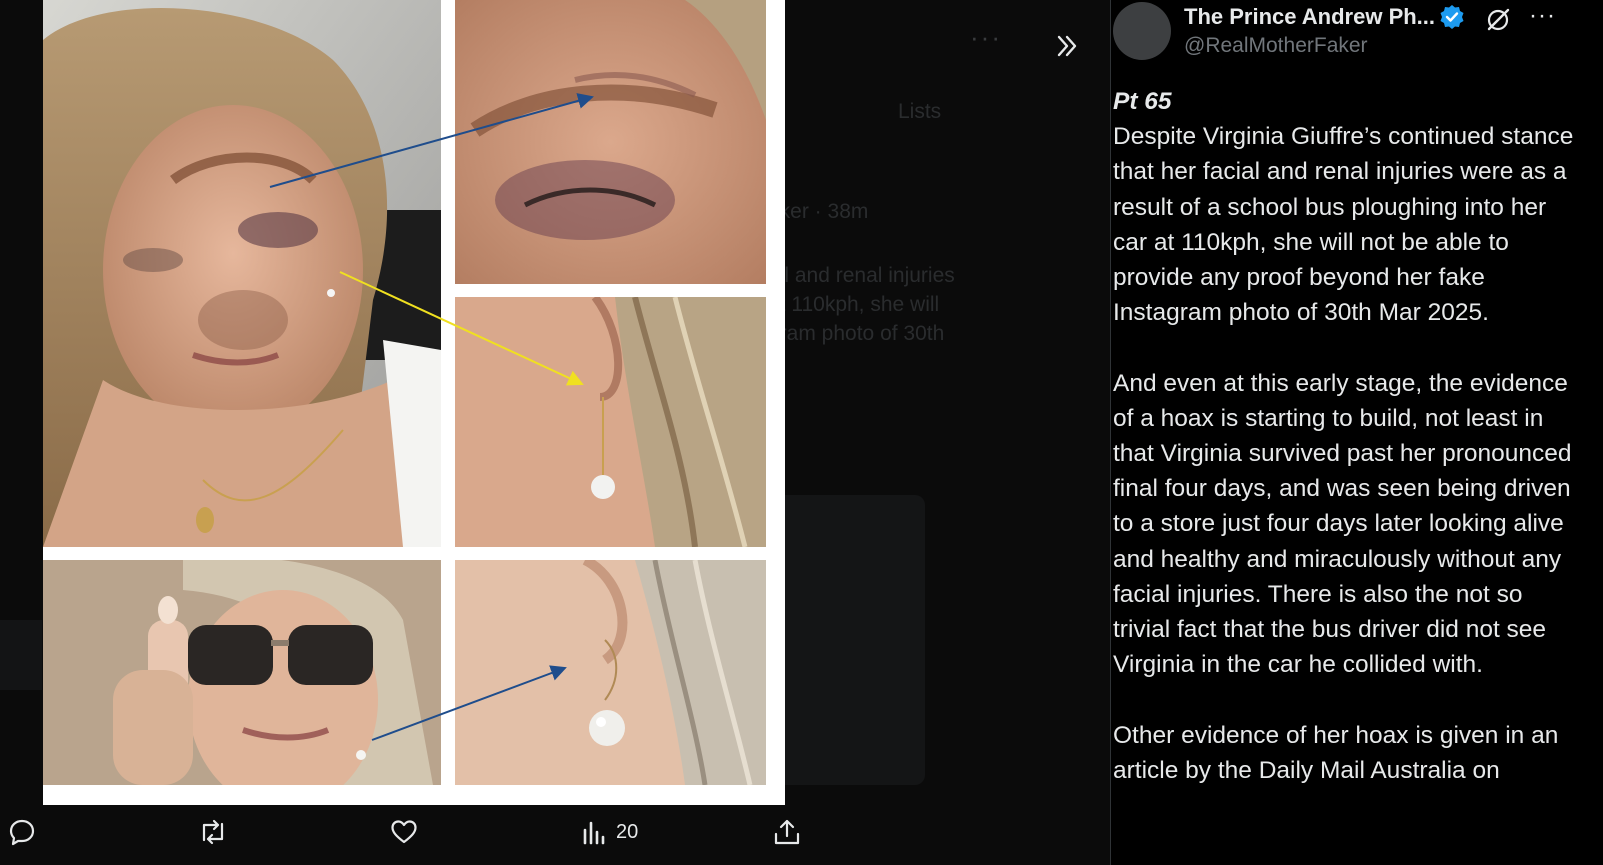 Image resolution: width=1603 pixels, height=865 pixels. What do you see at coordinates (610, 142) in the screenshot?
I see `photo-eye-closeup` at bounding box center [610, 142].